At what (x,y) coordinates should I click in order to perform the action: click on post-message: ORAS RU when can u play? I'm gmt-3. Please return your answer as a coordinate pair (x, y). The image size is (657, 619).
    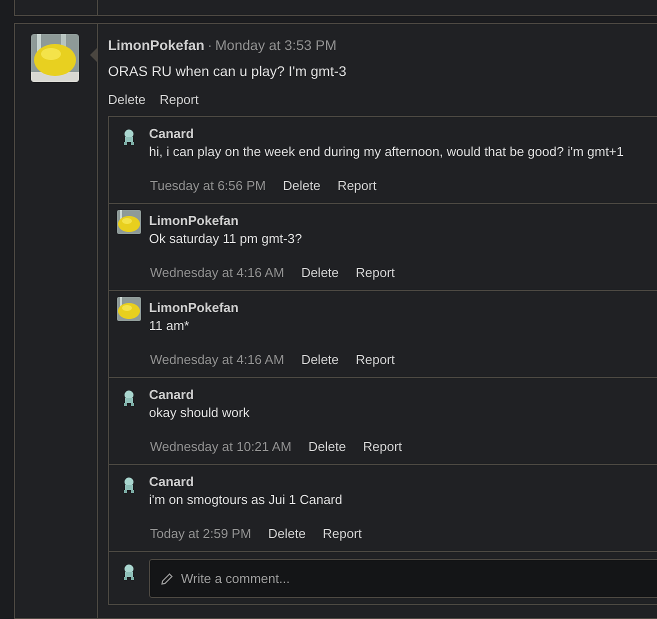
    Looking at the image, I should click on (228, 71).